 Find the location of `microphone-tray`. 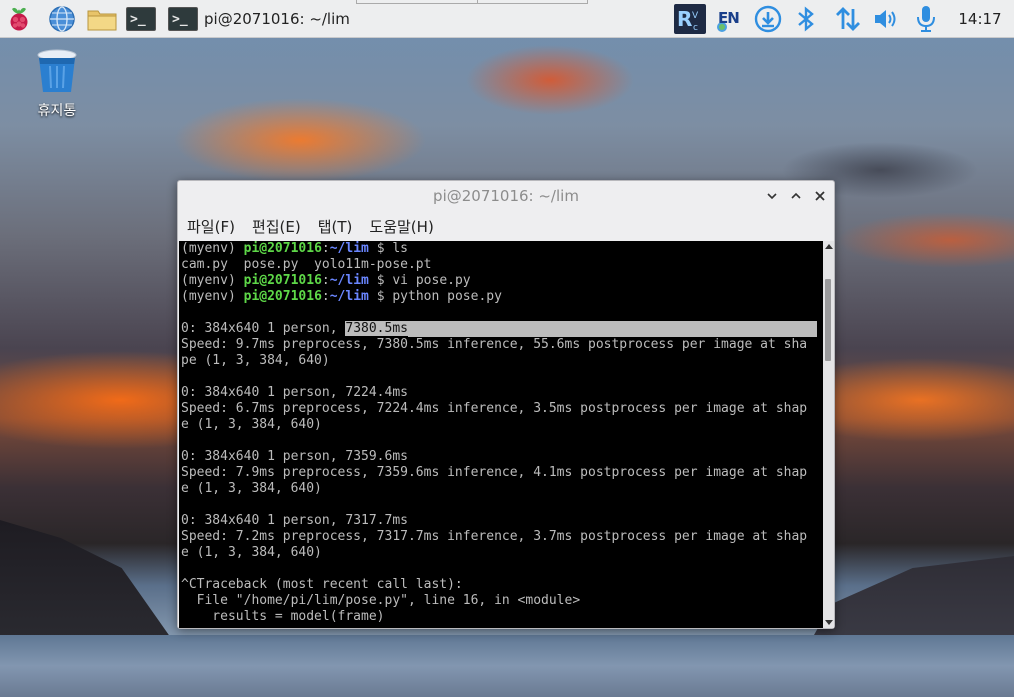

microphone-tray is located at coordinates (926, 19).